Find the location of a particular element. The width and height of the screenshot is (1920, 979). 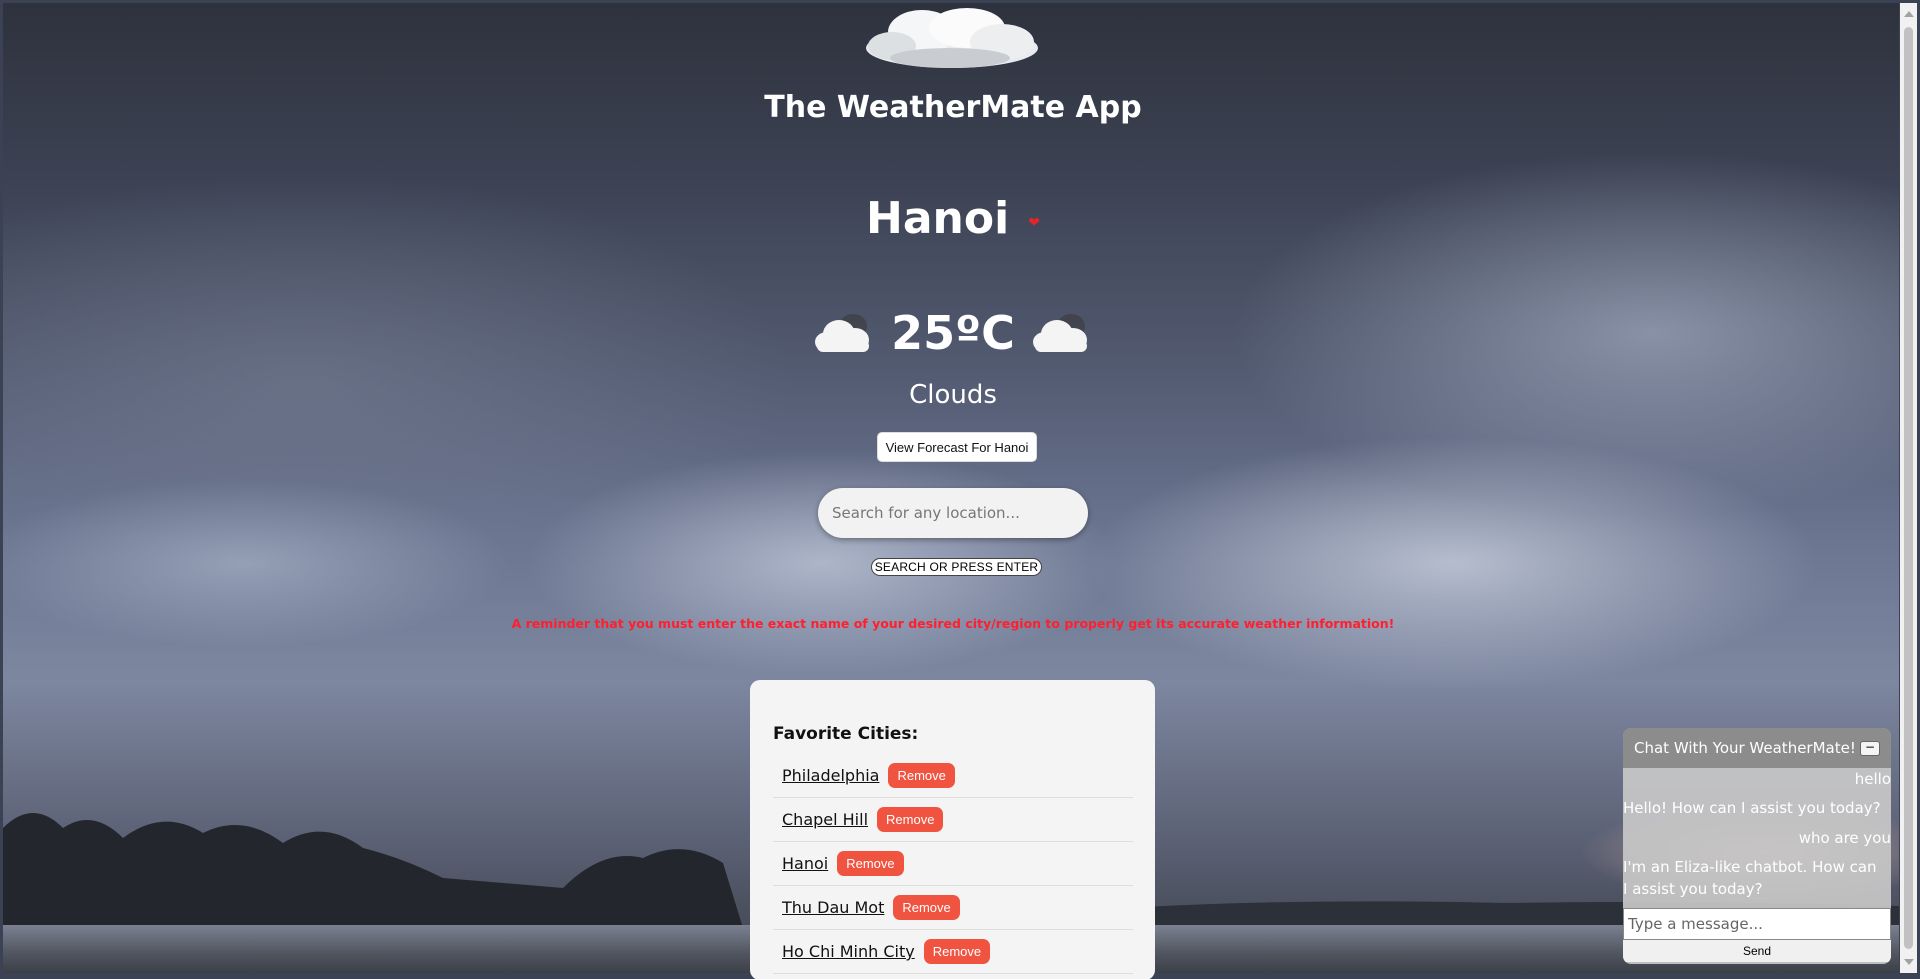

temperature-row: 25ºC is located at coordinates (953, 333).